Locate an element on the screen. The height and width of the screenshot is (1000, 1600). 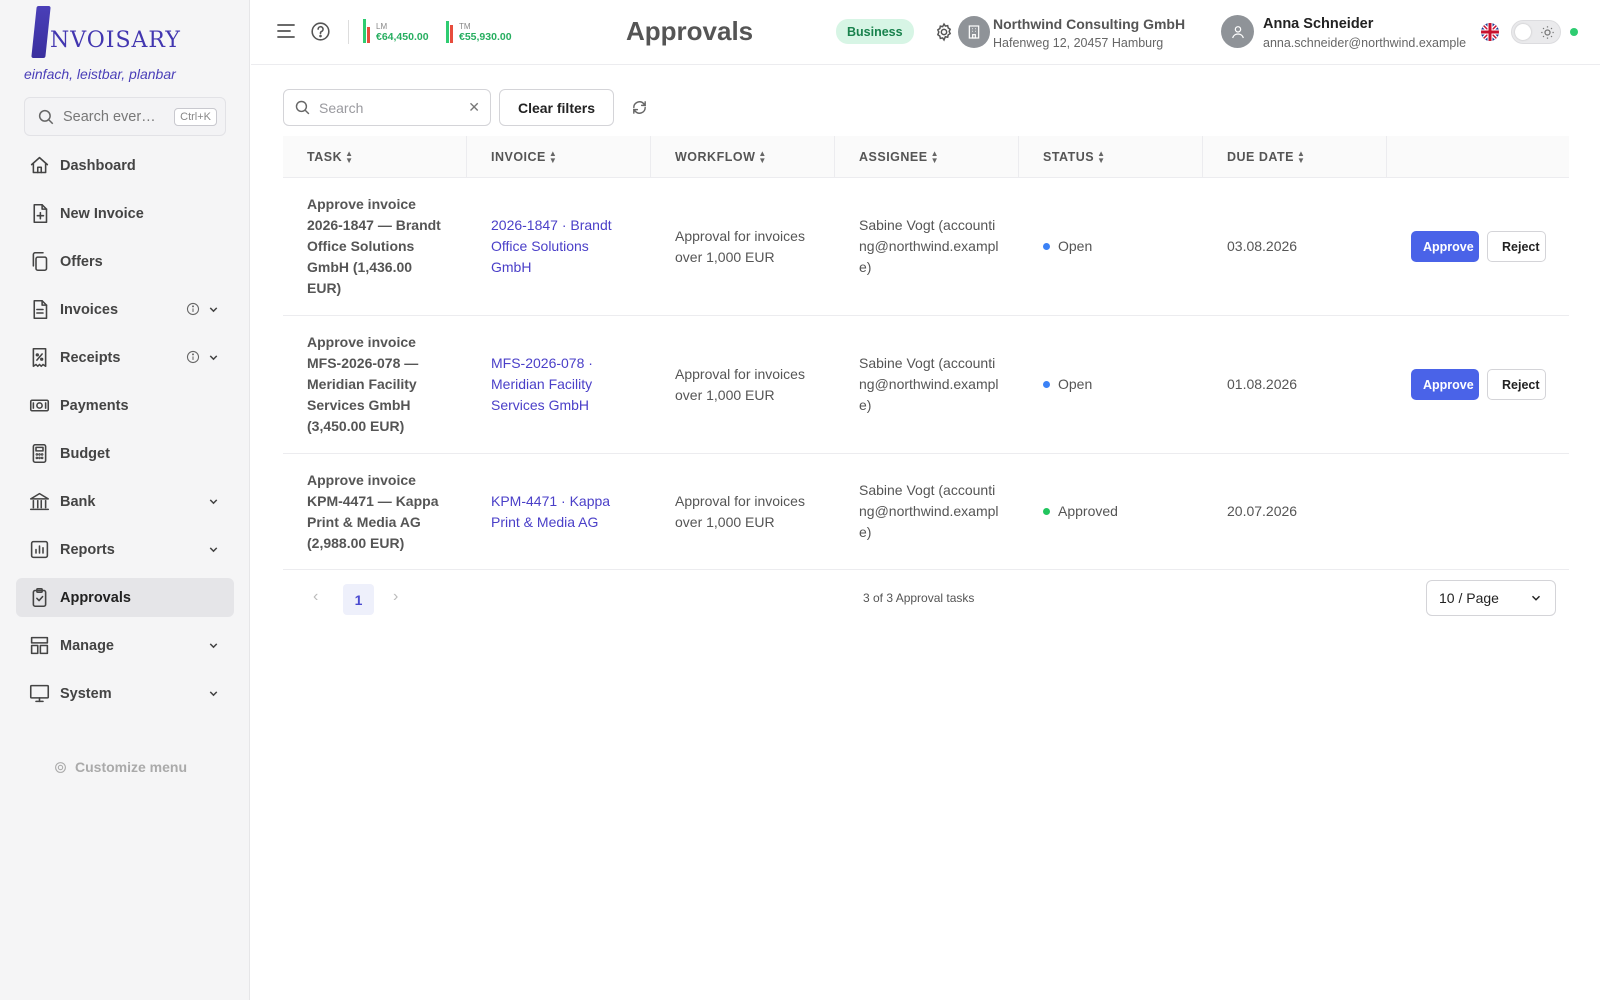
sidebar-item-reports: Reports is located at coordinates (125, 549).